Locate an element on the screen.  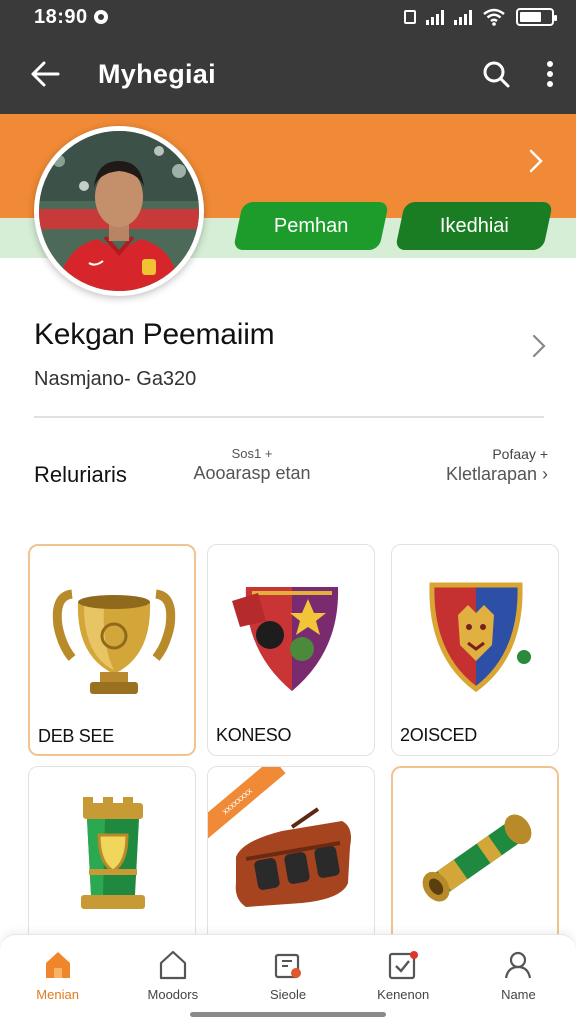
pouch-icon is located at coordinates (293, 857).